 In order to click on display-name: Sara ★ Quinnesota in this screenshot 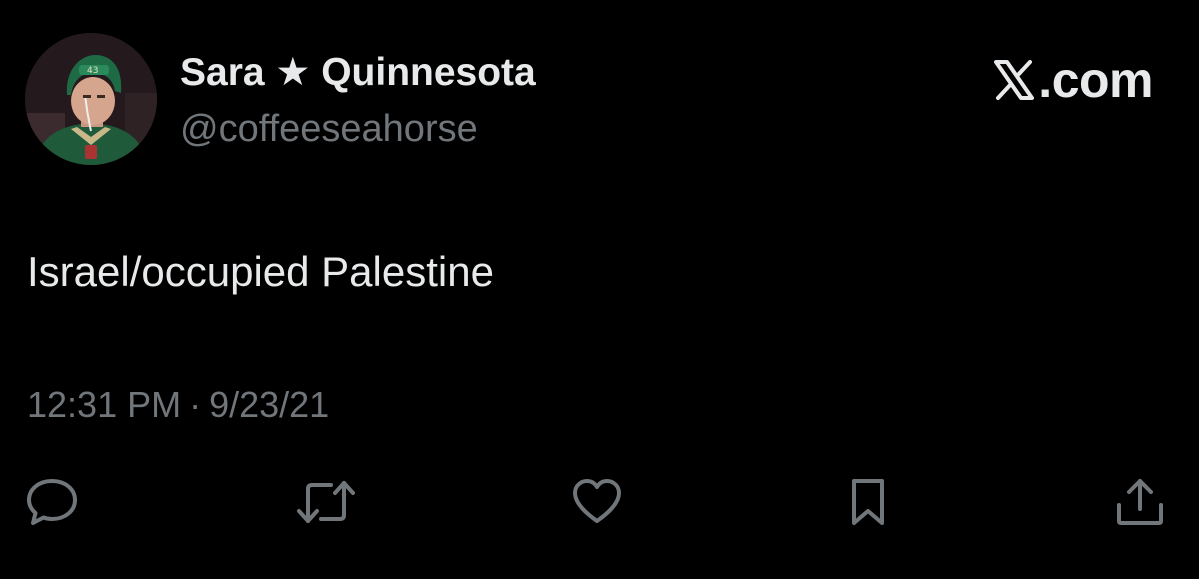, I will do `click(358, 73)`.